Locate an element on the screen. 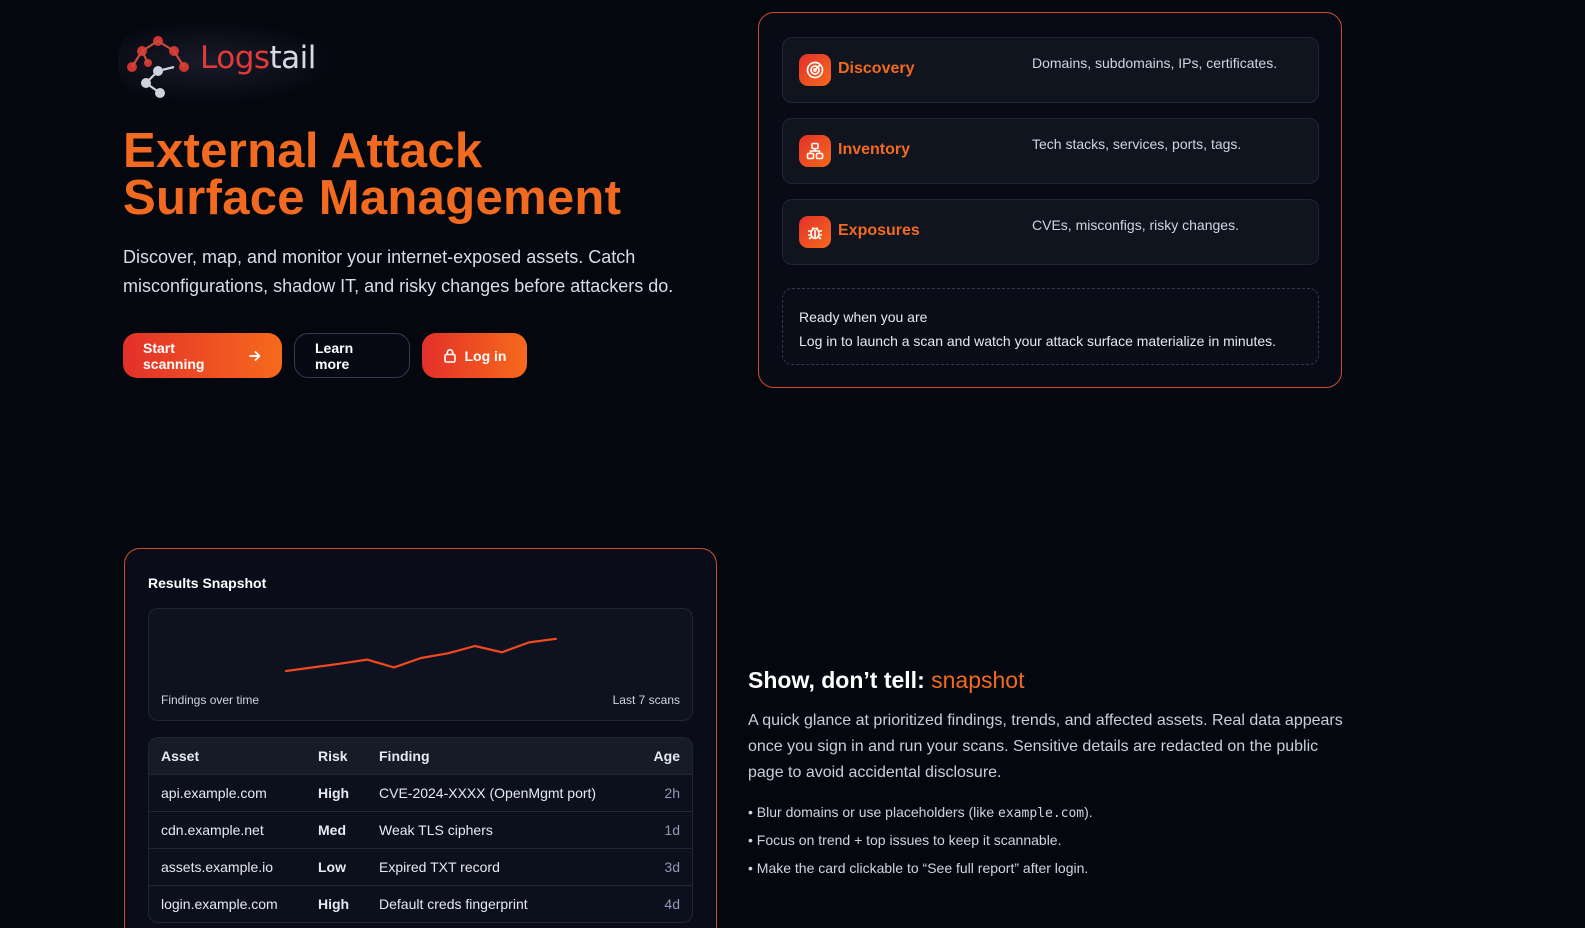  finding-cell: Default creds fingerprint is located at coordinates (499, 903).